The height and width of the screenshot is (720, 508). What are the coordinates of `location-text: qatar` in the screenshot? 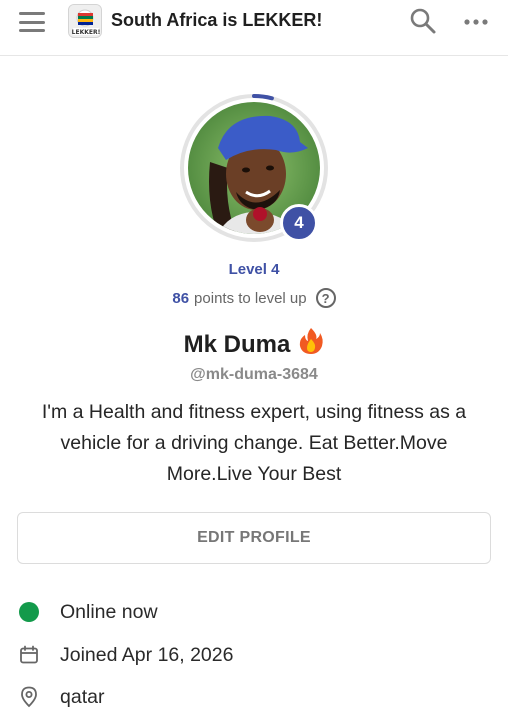 It's located at (82, 696).